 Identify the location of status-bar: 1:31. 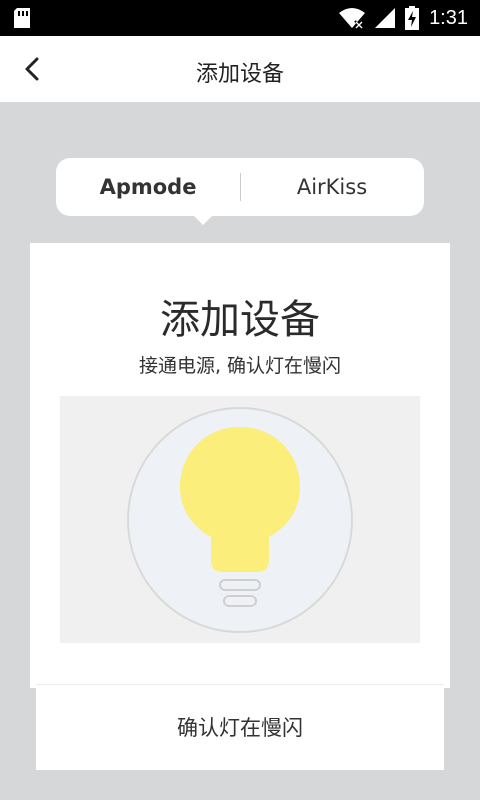
(240, 18).